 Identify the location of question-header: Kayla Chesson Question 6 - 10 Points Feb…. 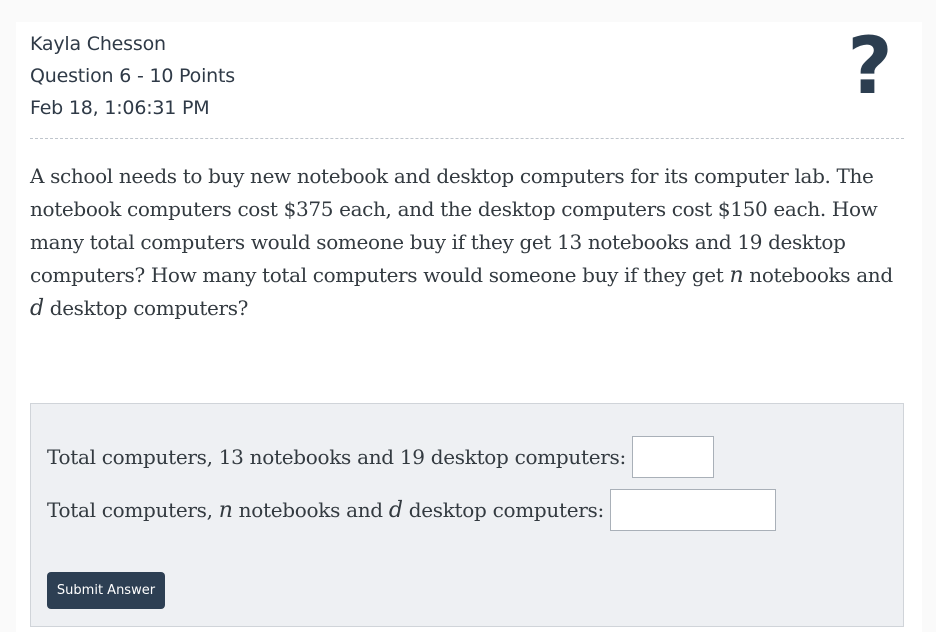
(132, 76).